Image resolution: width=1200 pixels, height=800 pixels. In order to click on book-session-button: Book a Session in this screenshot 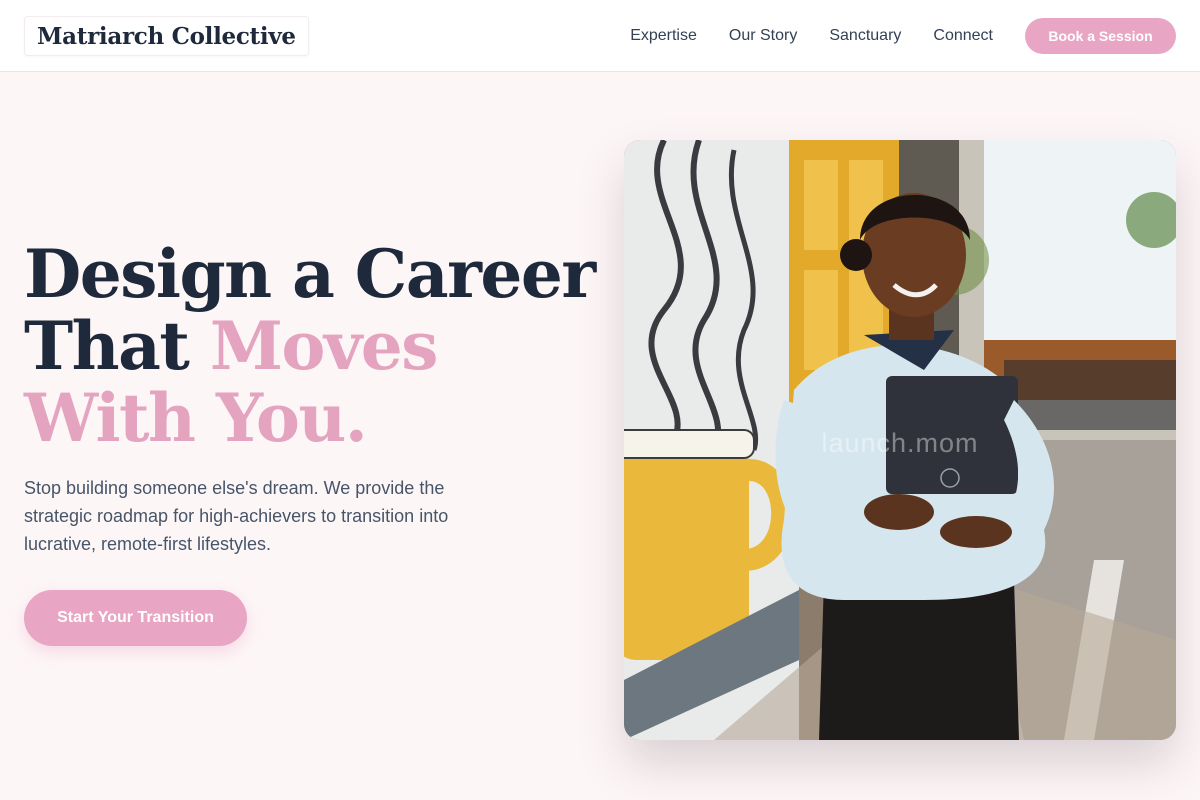, I will do `click(1100, 36)`.